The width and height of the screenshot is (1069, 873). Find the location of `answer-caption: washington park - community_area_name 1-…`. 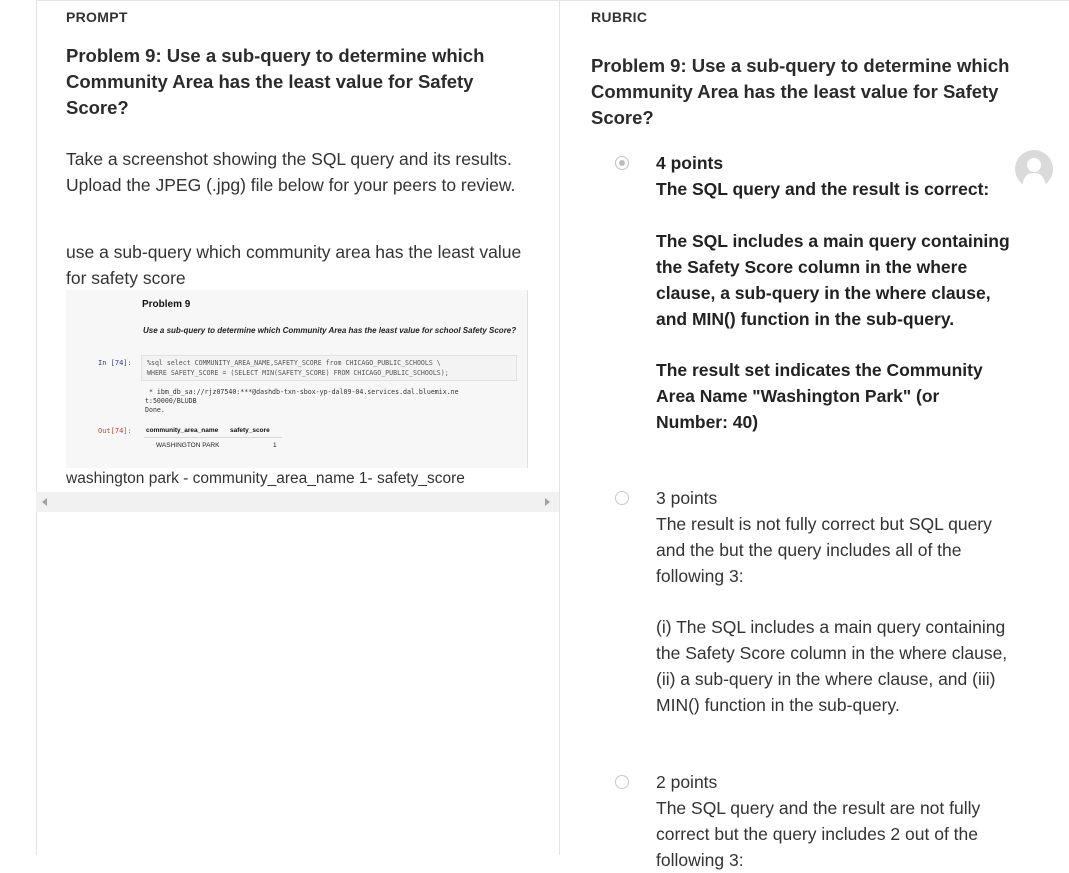

answer-caption: washington park - community_area_name 1-… is located at coordinates (265, 478).